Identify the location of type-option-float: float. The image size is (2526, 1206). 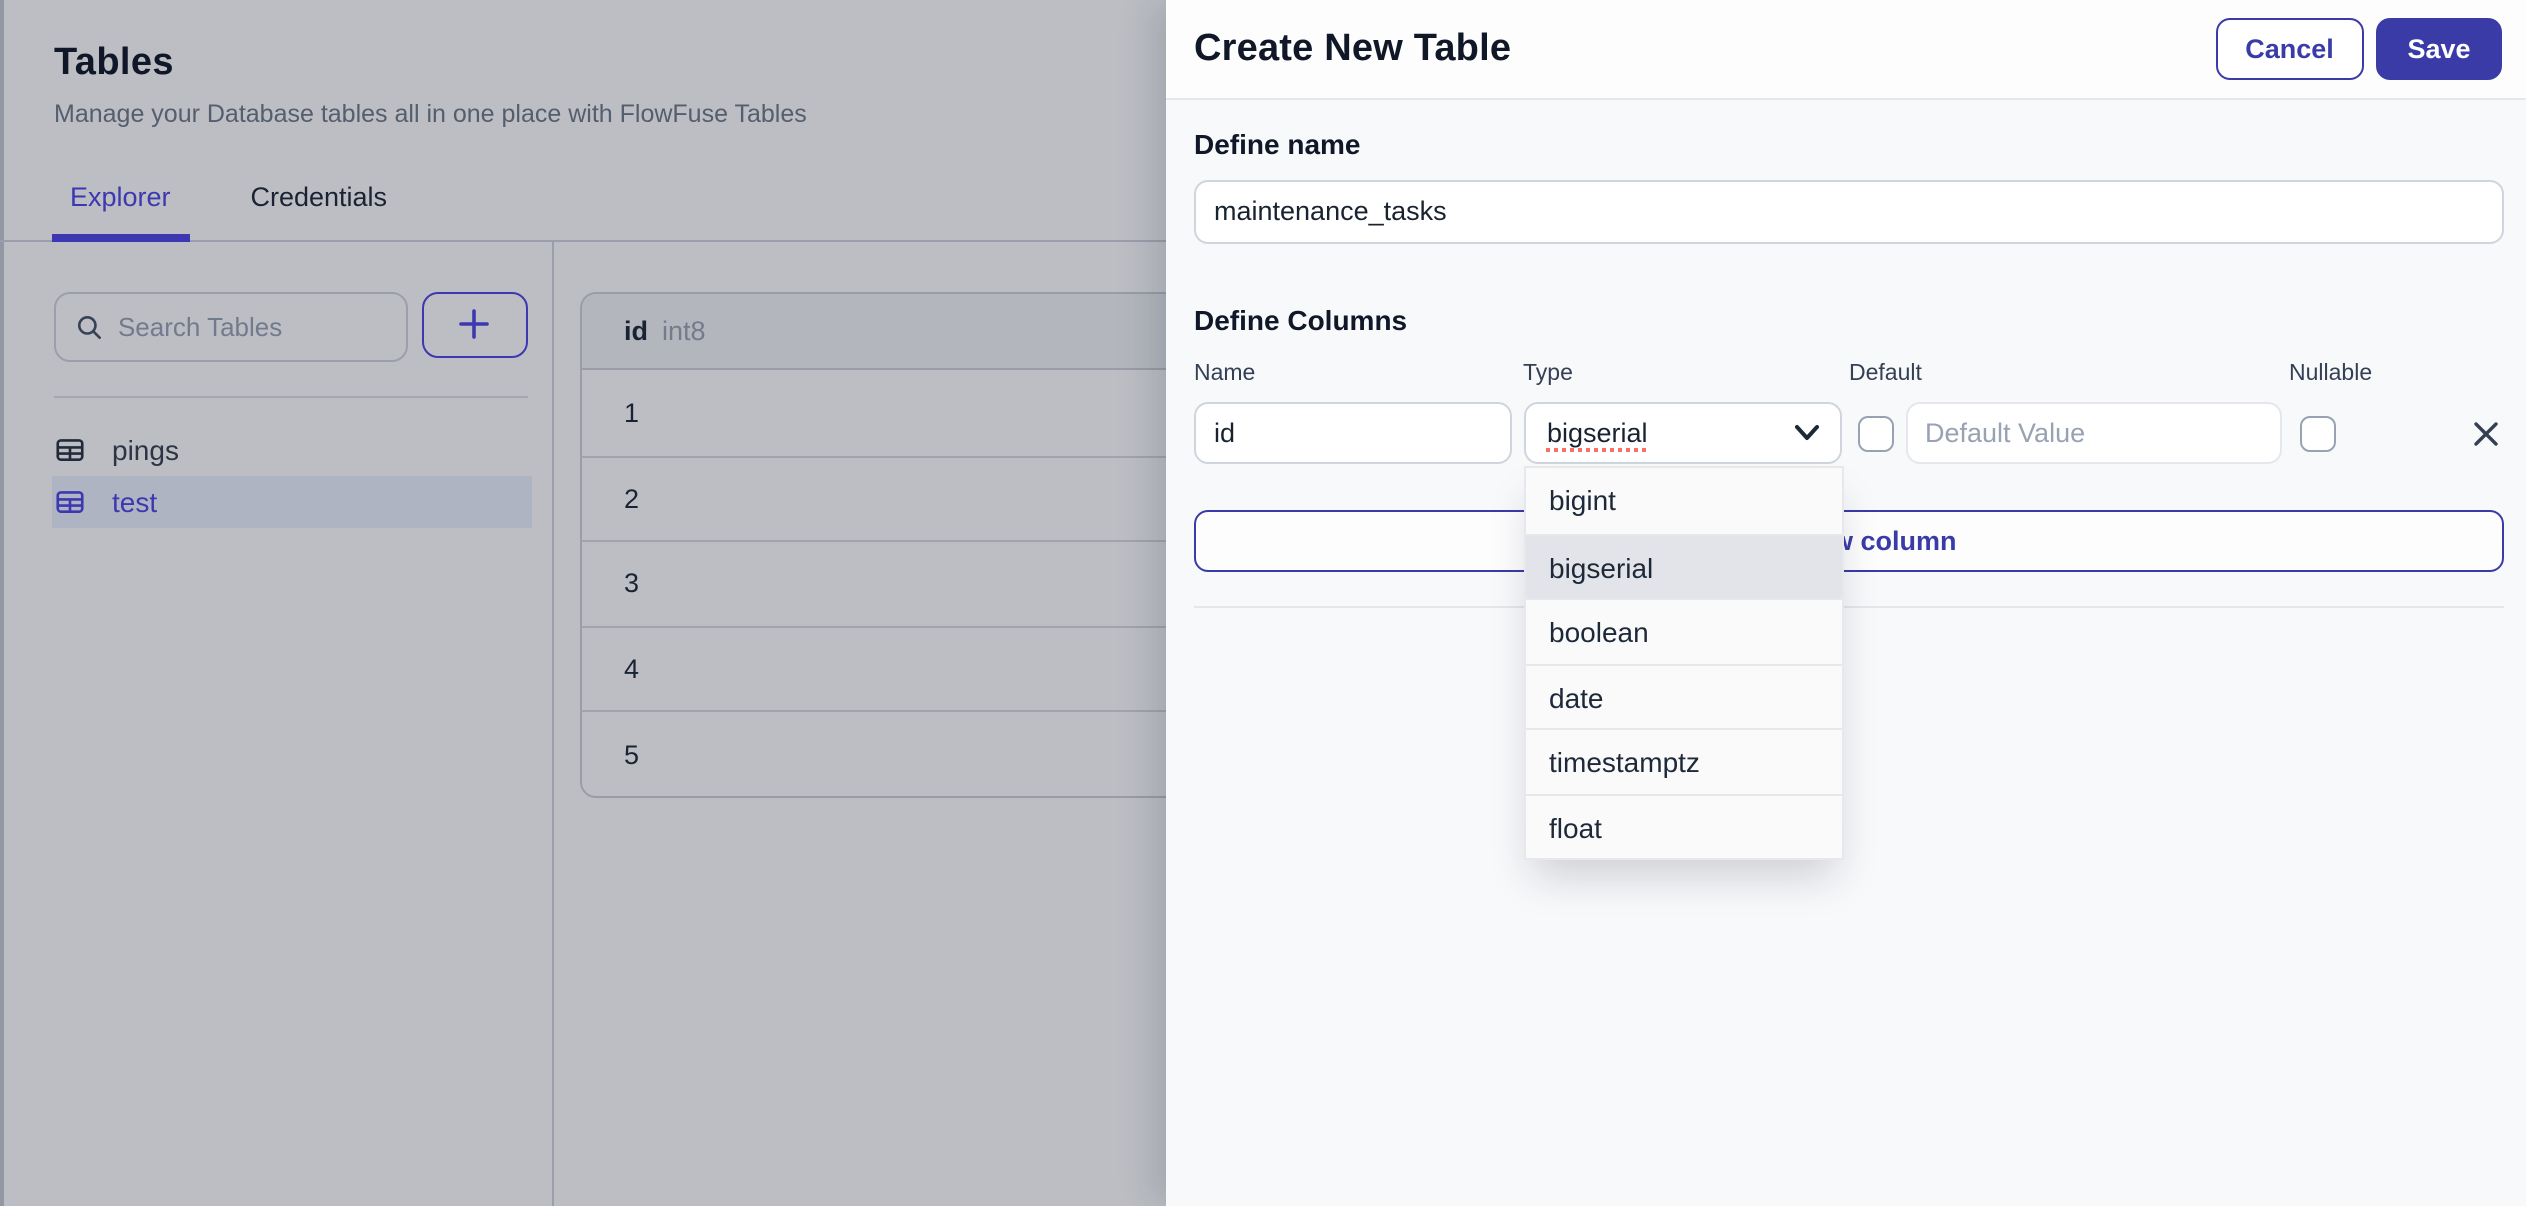
(1683, 825).